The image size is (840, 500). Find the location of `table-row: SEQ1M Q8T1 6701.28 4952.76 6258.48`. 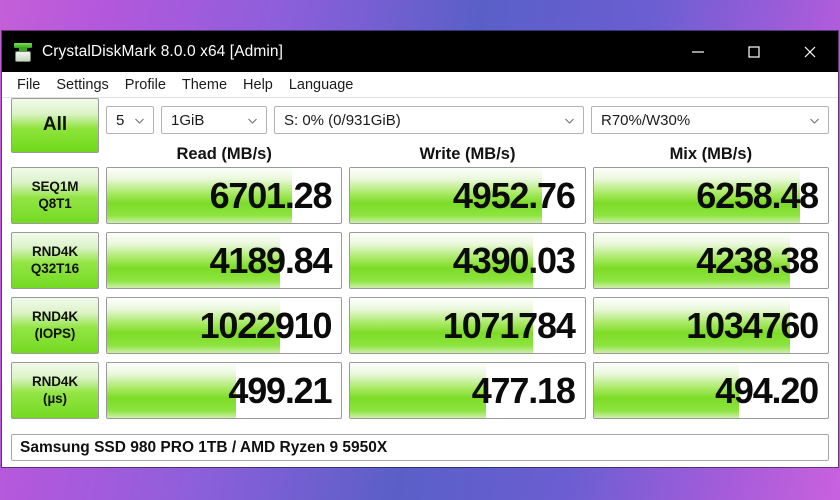

table-row: SEQ1M Q8T1 6701.28 4952.76 6258.48 is located at coordinates (420, 195).